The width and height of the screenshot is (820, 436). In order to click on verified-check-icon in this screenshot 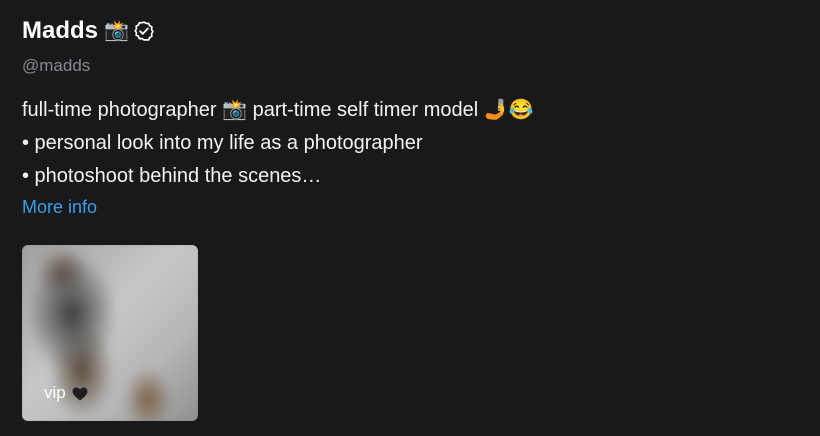, I will do `click(144, 31)`.